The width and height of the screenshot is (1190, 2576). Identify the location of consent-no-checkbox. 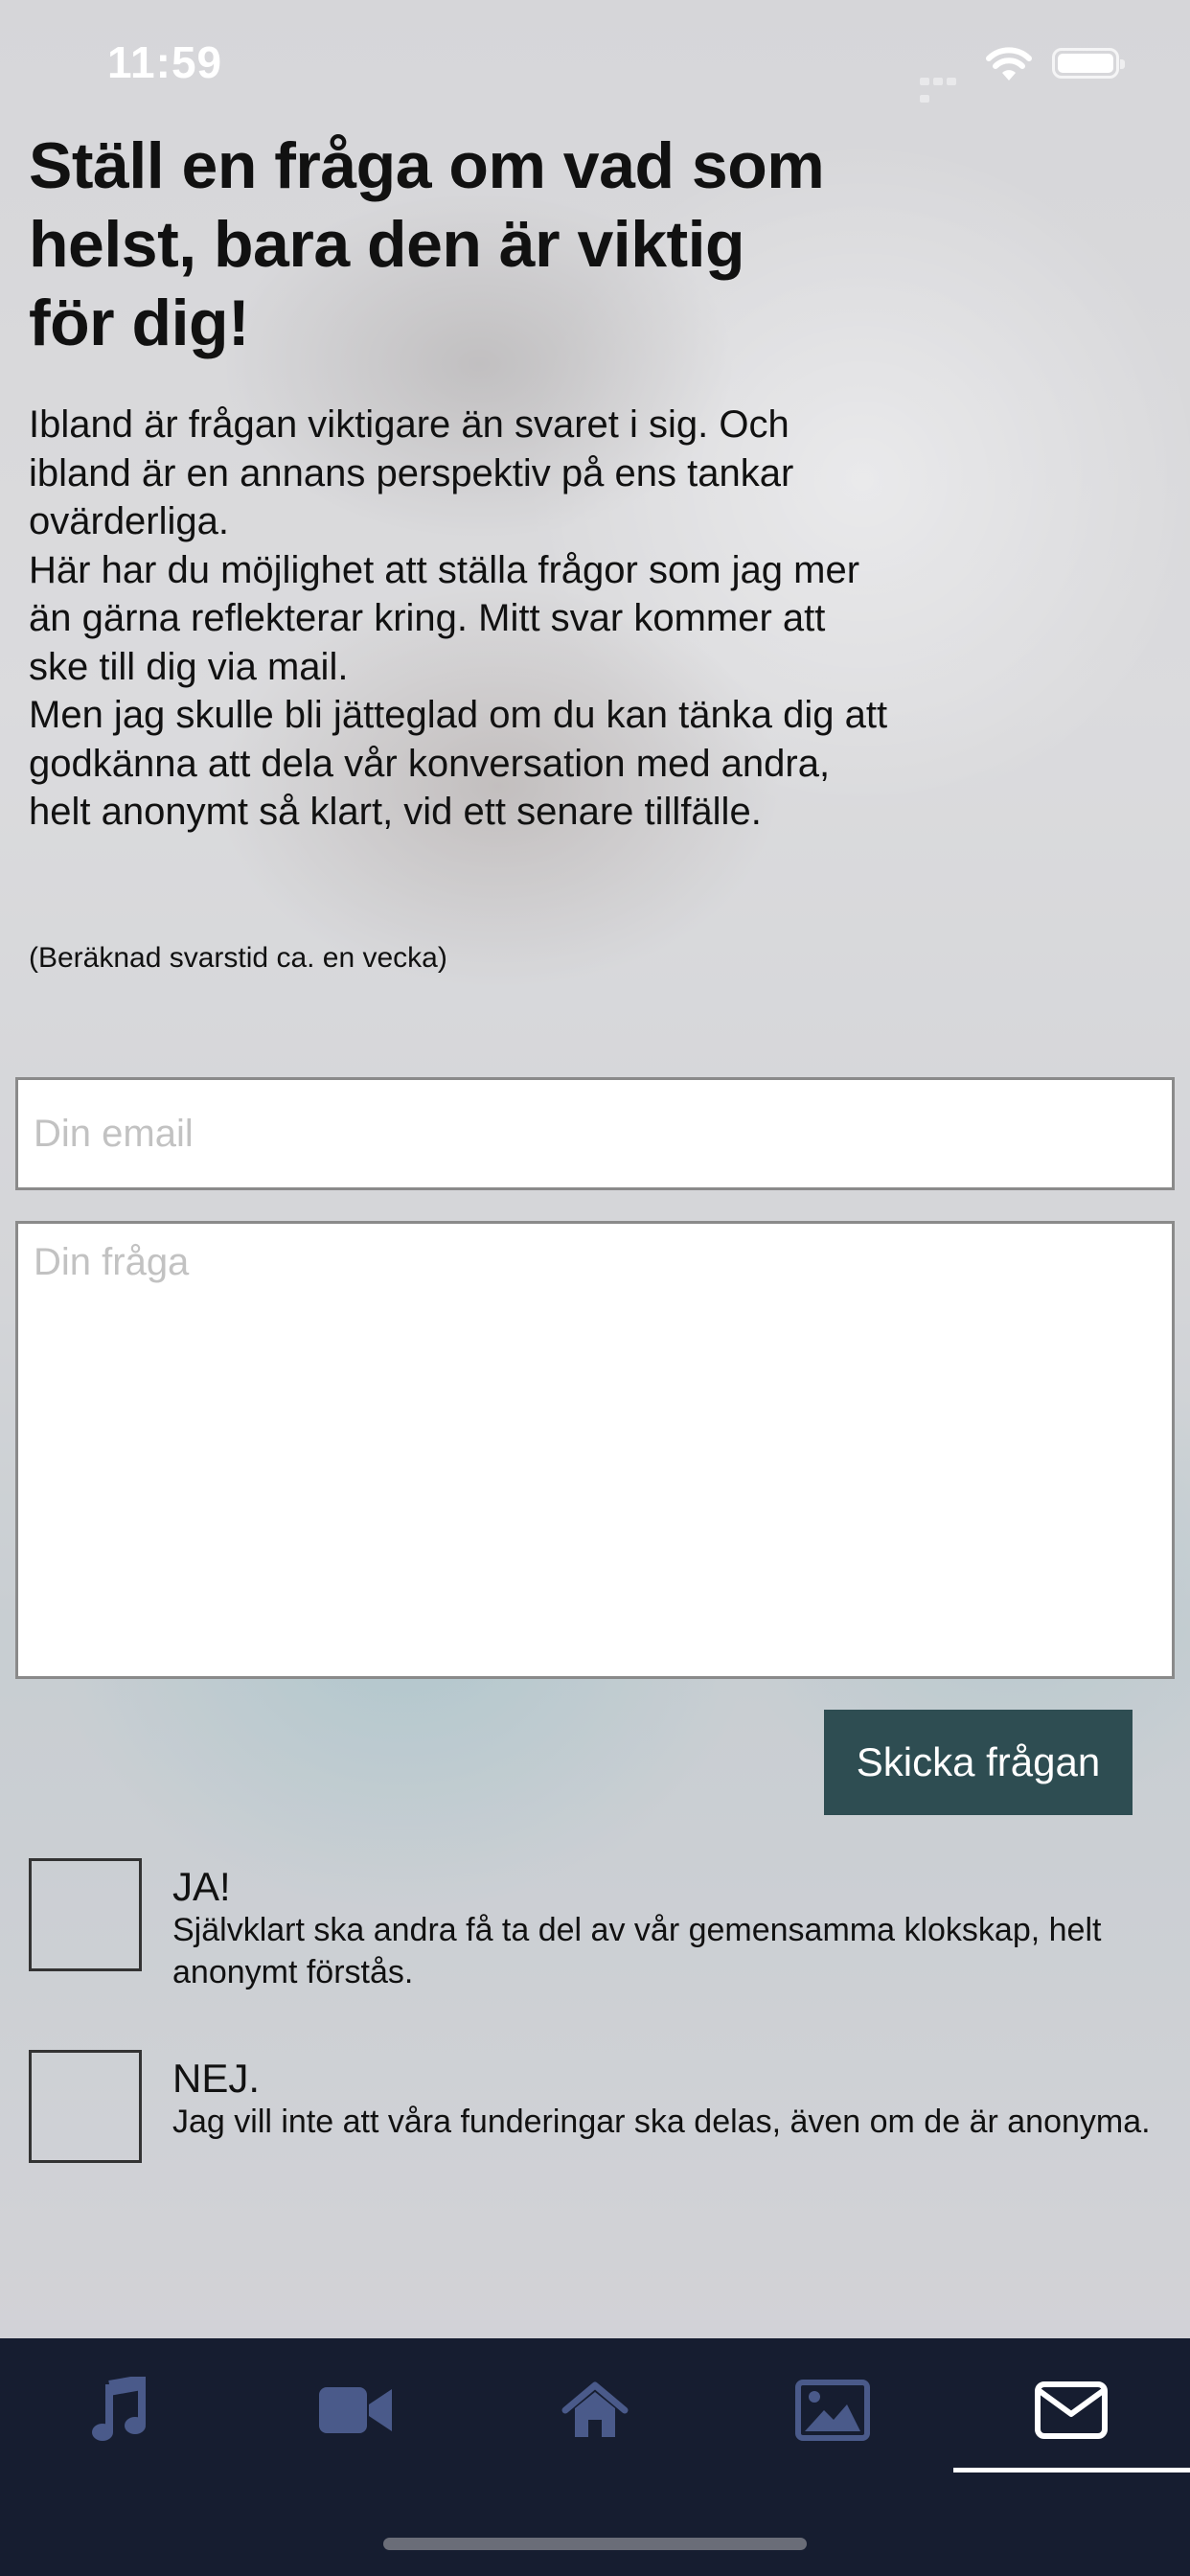
(86, 2106).